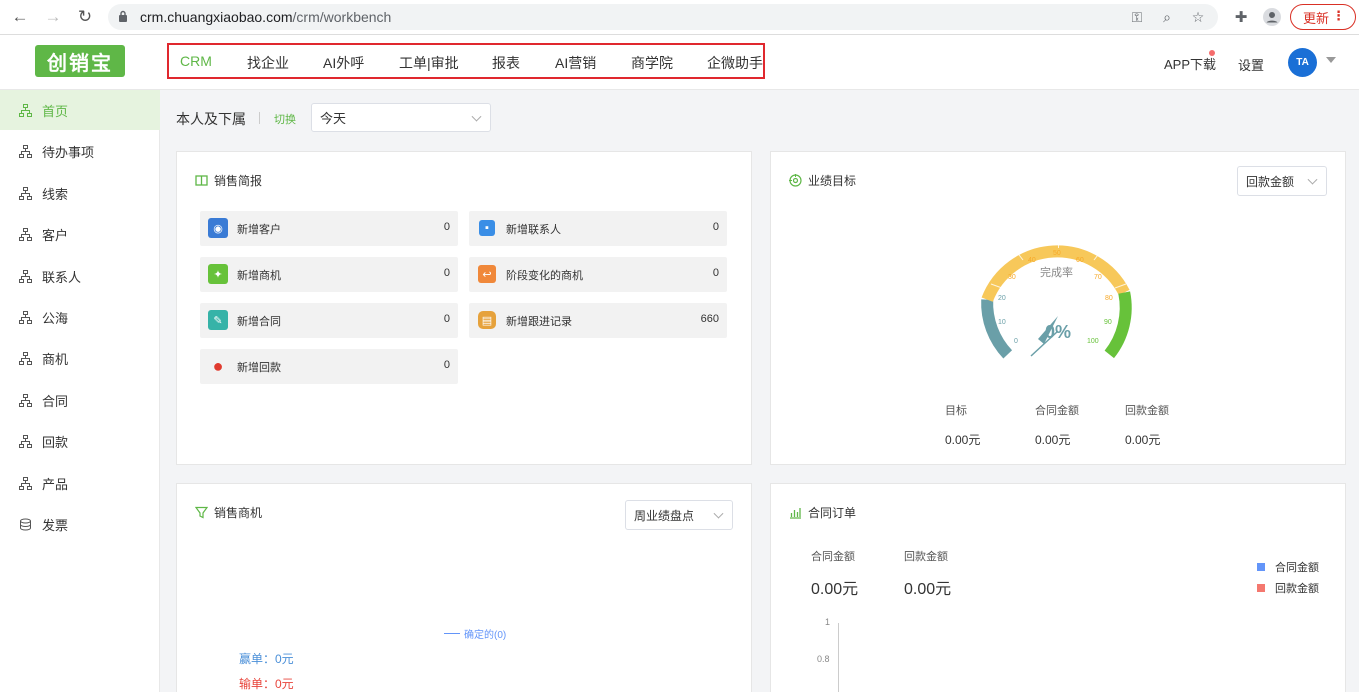 This screenshot has height=692, width=1359. I want to click on card-title: 业绩目标, so click(822, 180).